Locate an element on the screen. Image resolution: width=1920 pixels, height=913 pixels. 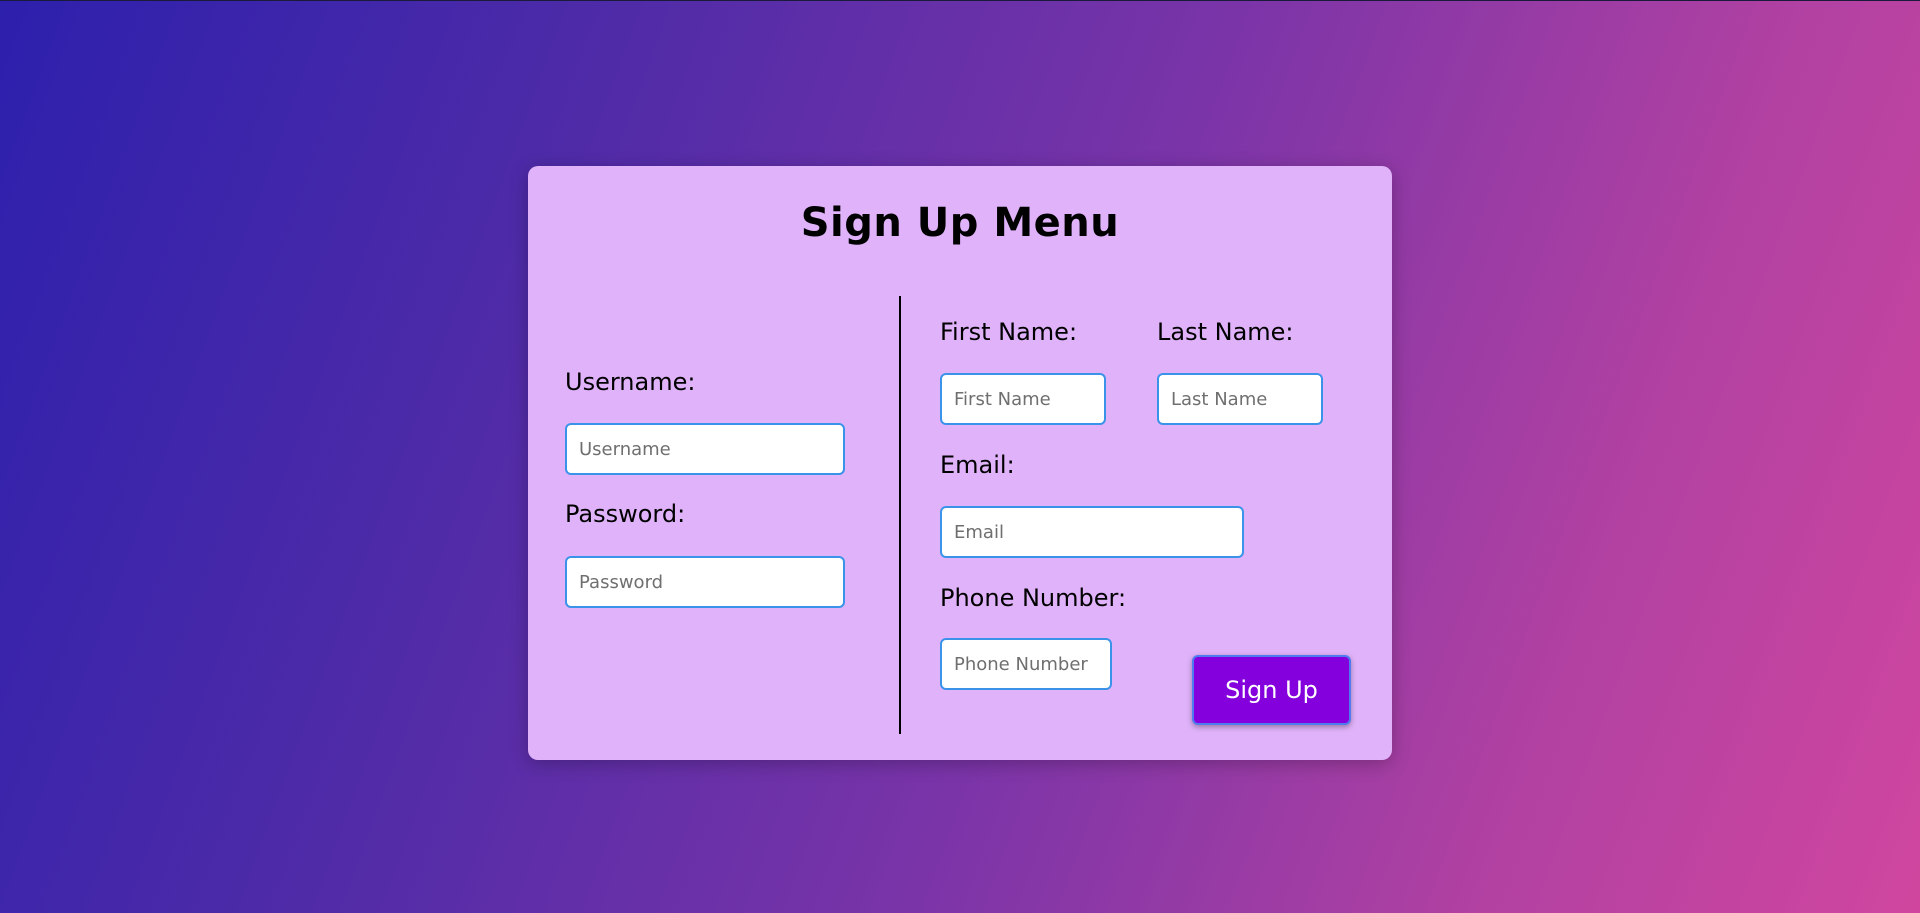
password-input is located at coordinates (705, 582).